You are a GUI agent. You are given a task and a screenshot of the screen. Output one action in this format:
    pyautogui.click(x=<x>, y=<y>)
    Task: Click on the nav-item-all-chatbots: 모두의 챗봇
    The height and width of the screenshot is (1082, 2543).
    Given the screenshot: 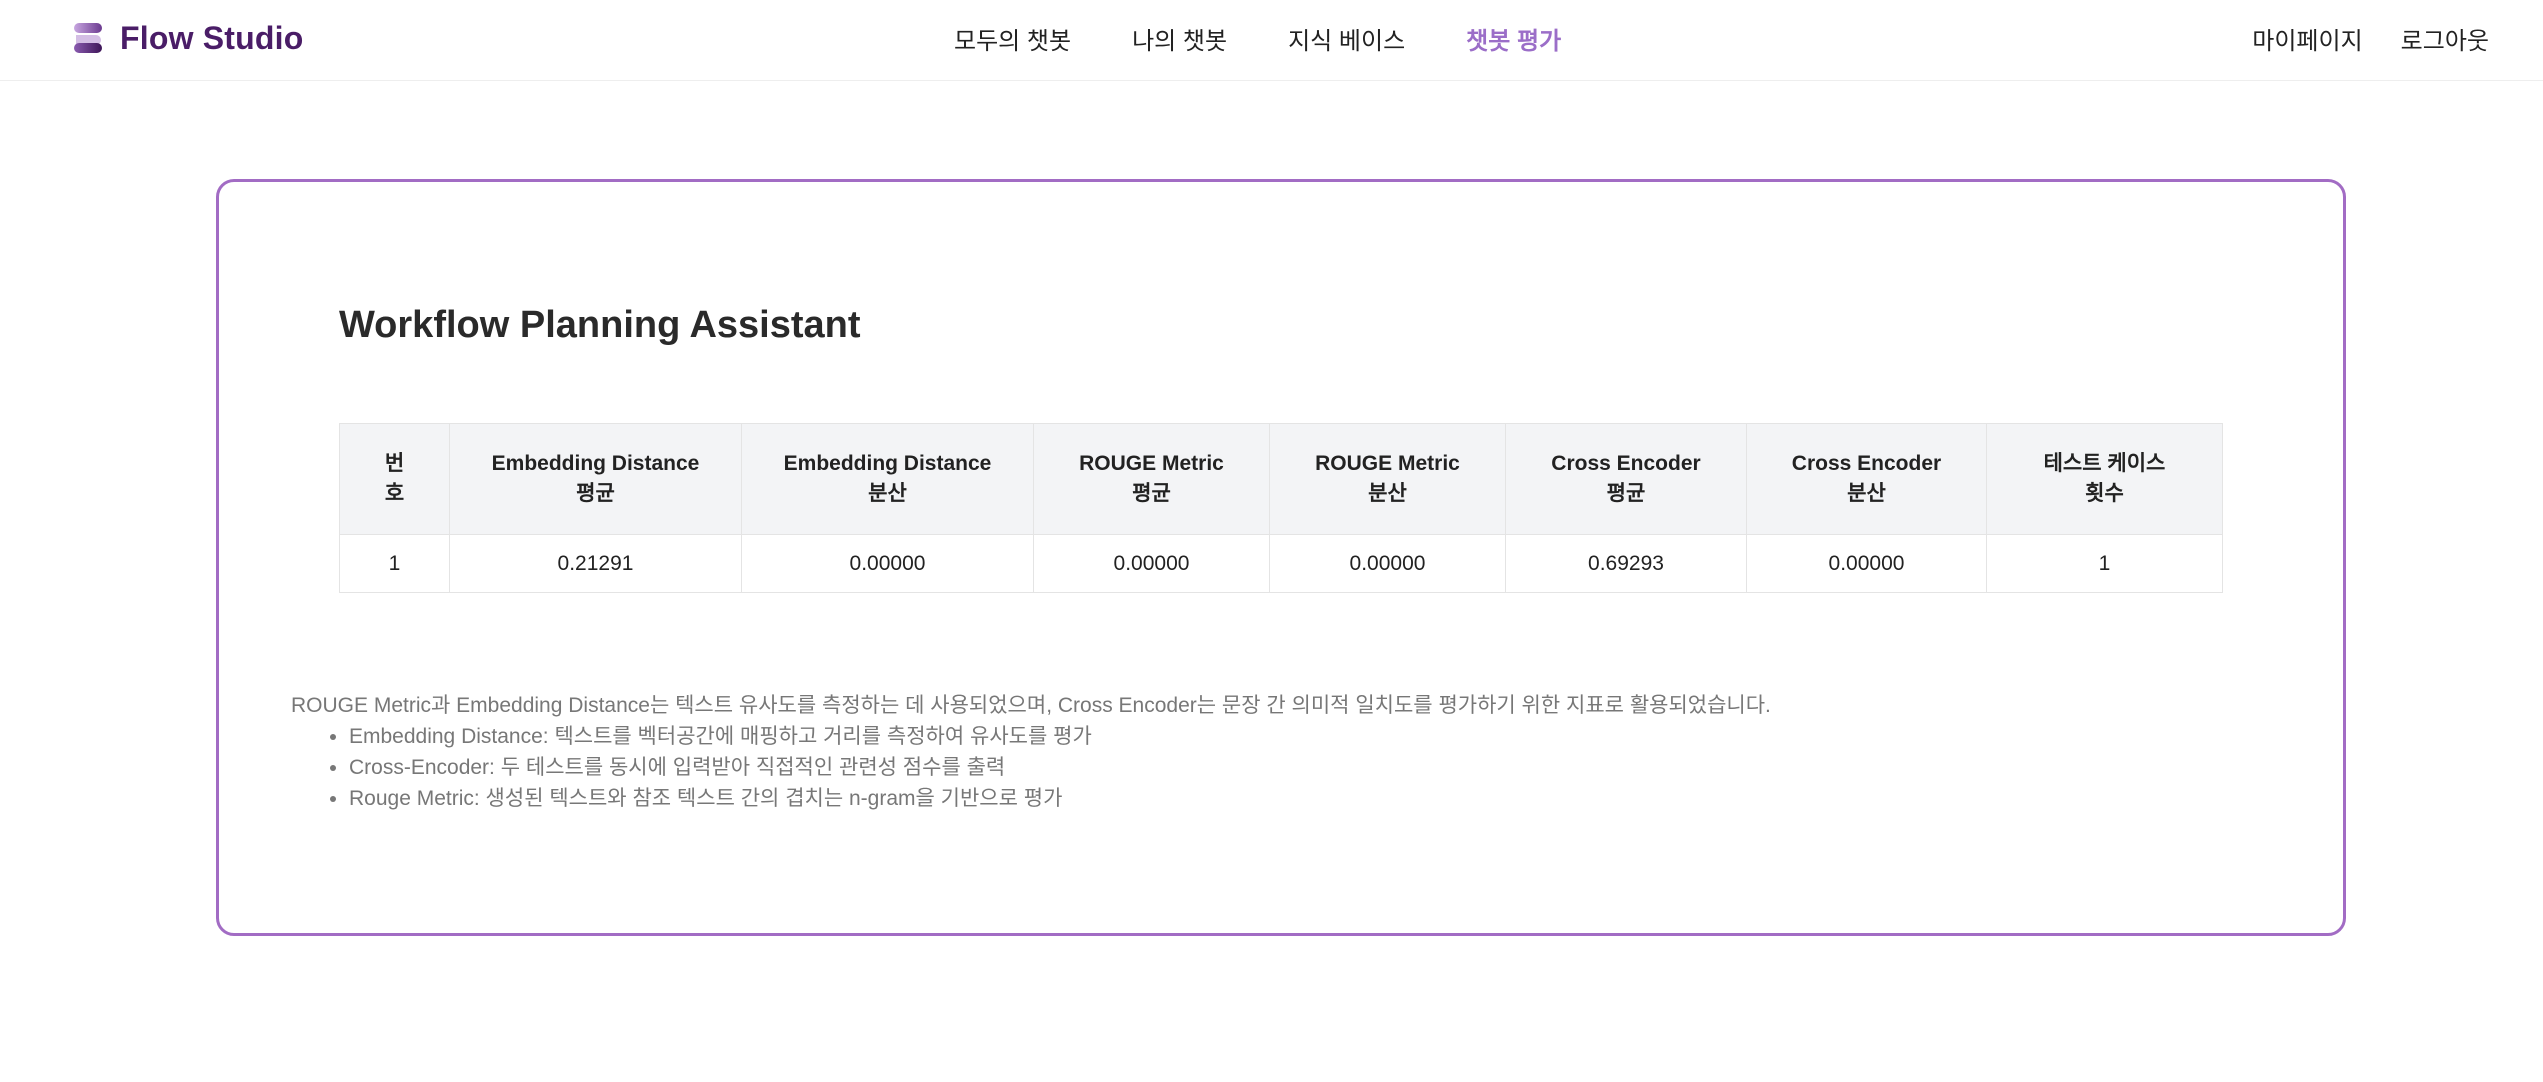 What is the action you would take?
    pyautogui.click(x=1012, y=38)
    